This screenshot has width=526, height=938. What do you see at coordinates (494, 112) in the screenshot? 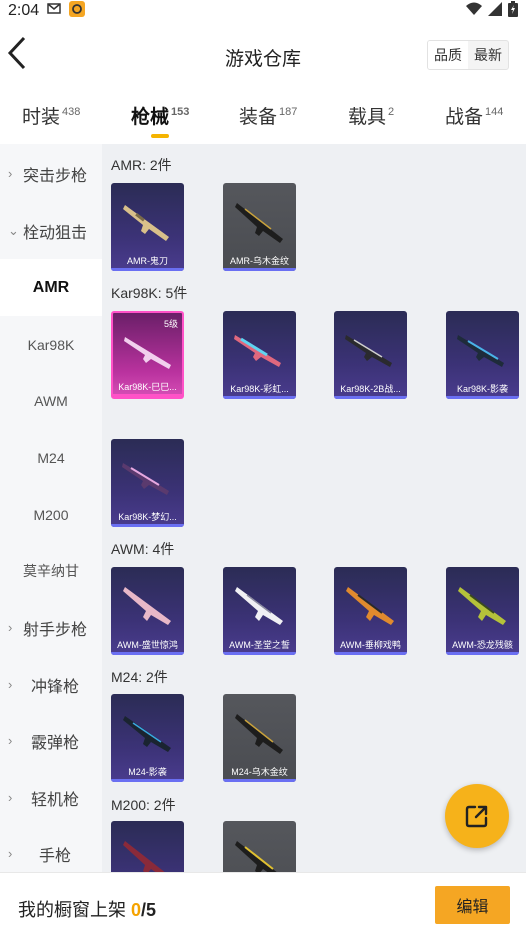
I see `tab-count: 144` at bounding box center [494, 112].